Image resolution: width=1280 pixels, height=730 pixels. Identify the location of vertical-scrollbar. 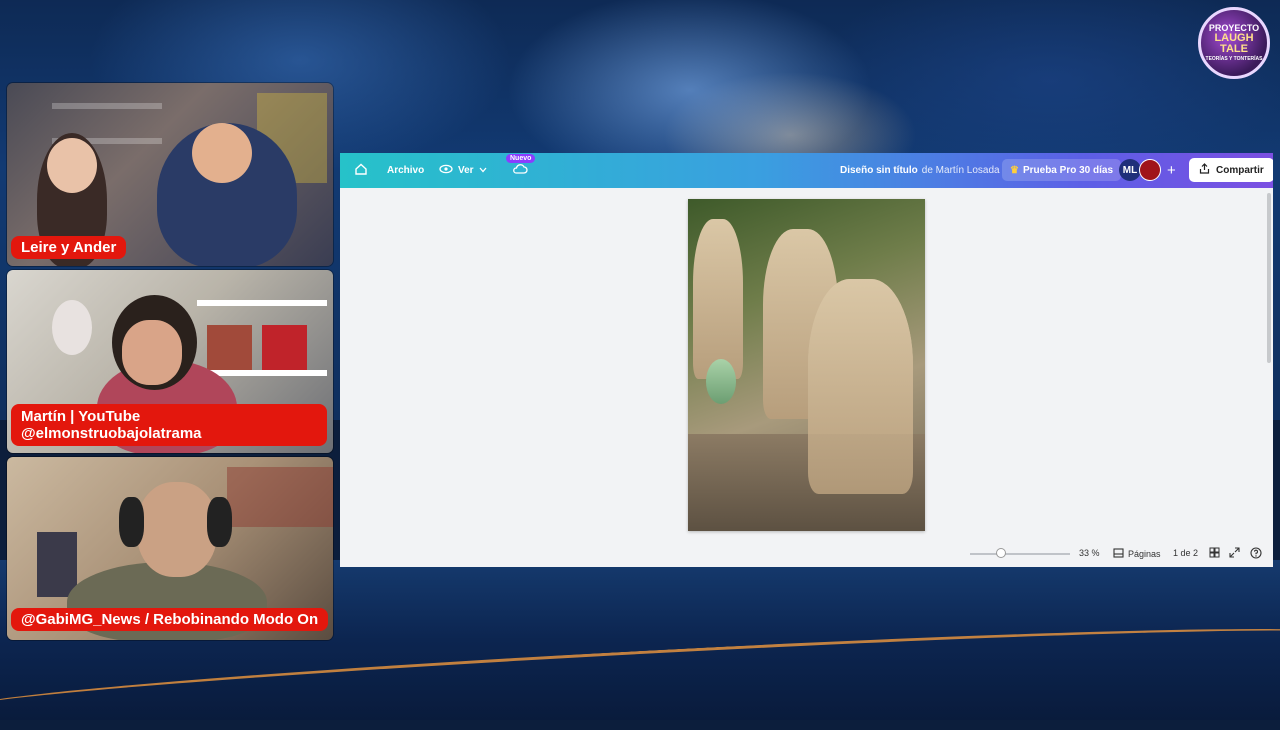
(1269, 278).